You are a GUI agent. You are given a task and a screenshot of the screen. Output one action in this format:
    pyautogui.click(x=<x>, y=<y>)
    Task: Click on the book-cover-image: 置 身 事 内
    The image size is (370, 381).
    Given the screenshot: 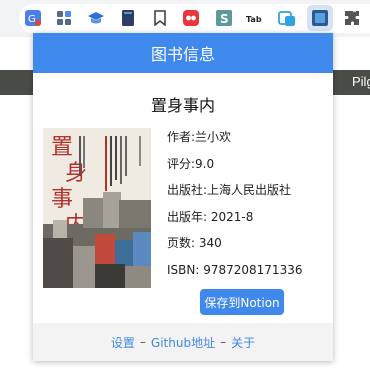 What is the action you would take?
    pyautogui.click(x=97, y=208)
    